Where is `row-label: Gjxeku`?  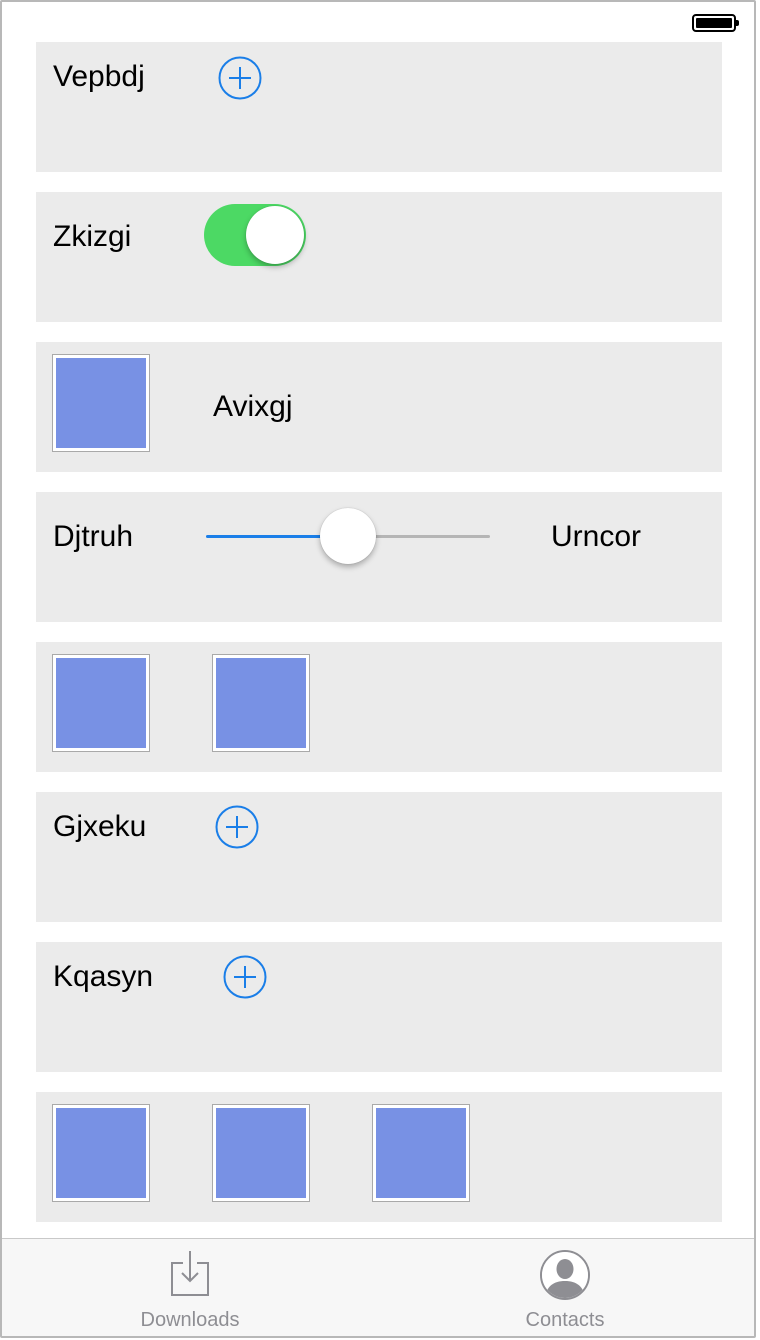
row-label: Gjxeku is located at coordinates (100, 826).